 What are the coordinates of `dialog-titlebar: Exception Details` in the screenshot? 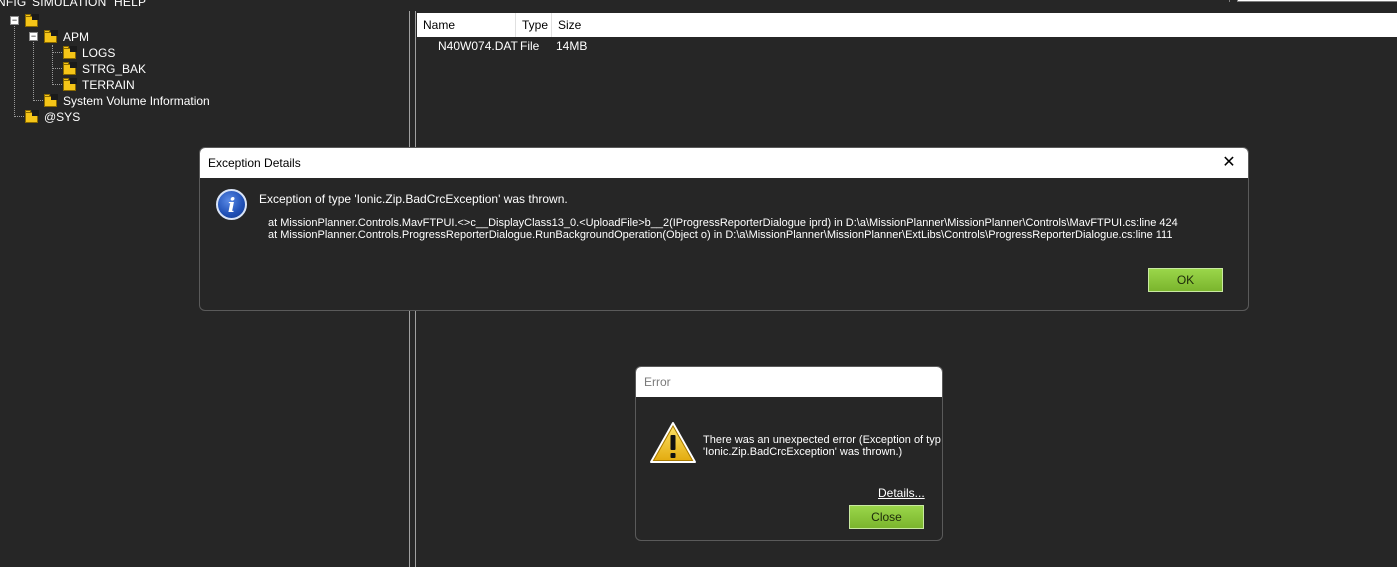 It's located at (724, 163).